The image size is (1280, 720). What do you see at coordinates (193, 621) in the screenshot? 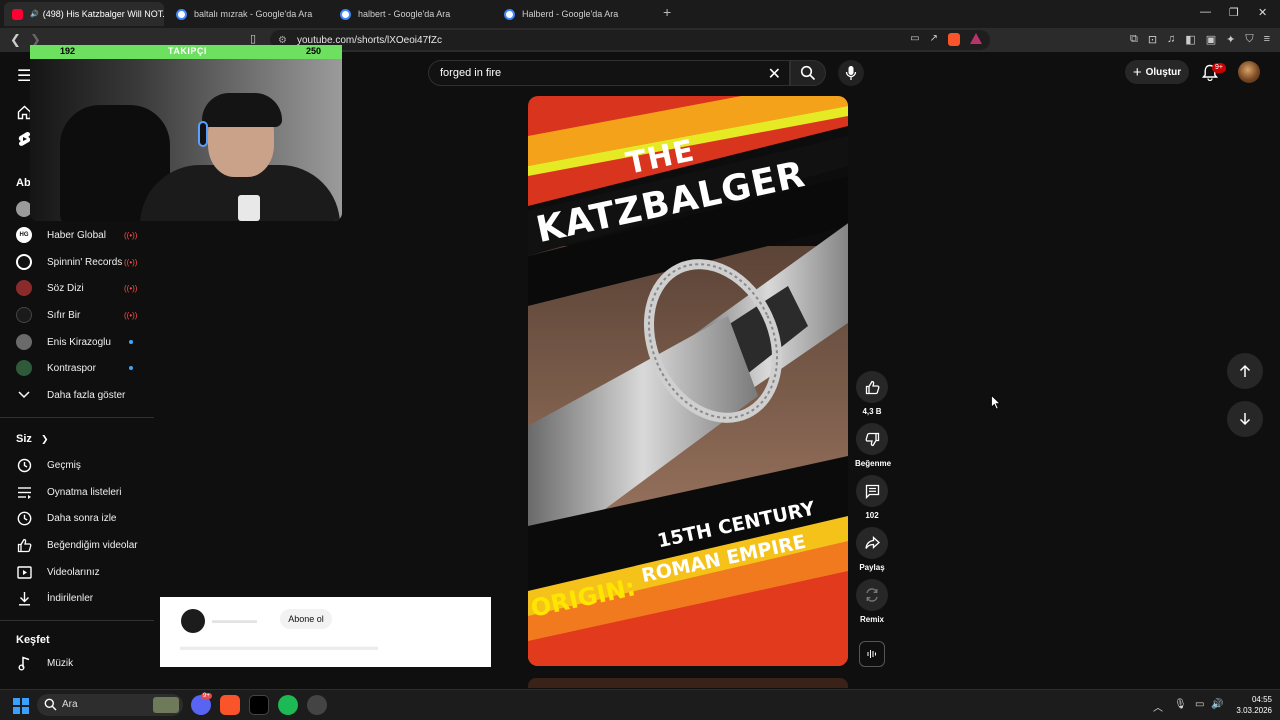
I see `channel-logo` at bounding box center [193, 621].